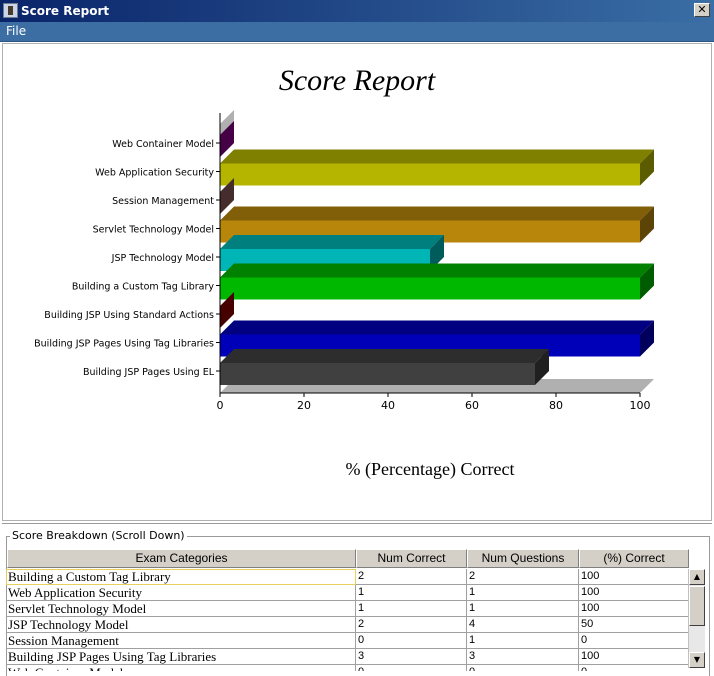 The height and width of the screenshot is (676, 714). I want to click on breakdown-group-label: Score Breakdown (Scroll Down), so click(98, 535).